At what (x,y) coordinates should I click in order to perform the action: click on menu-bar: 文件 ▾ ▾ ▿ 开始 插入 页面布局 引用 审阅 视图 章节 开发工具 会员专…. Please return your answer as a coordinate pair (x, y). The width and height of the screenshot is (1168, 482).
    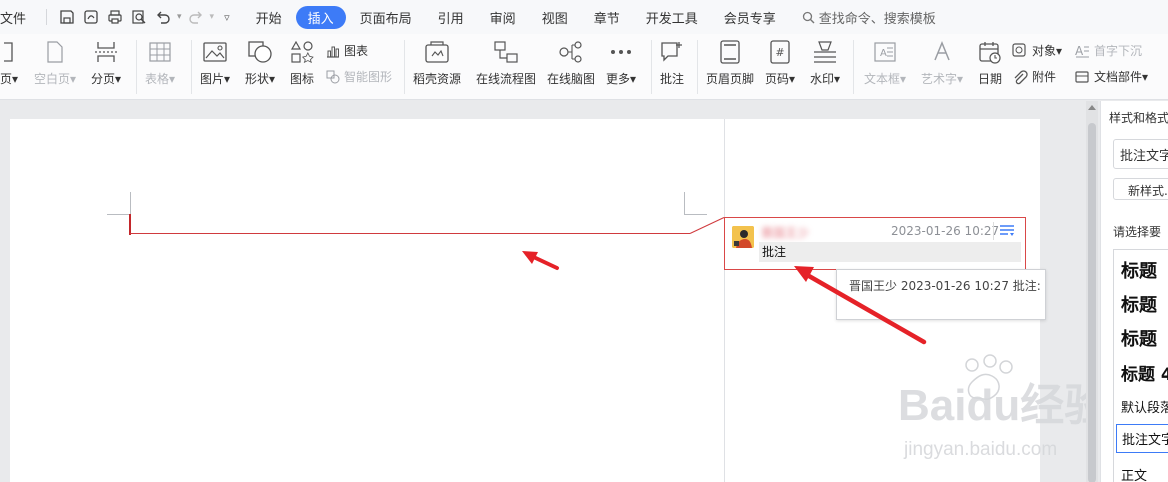
    Looking at the image, I should click on (584, 17).